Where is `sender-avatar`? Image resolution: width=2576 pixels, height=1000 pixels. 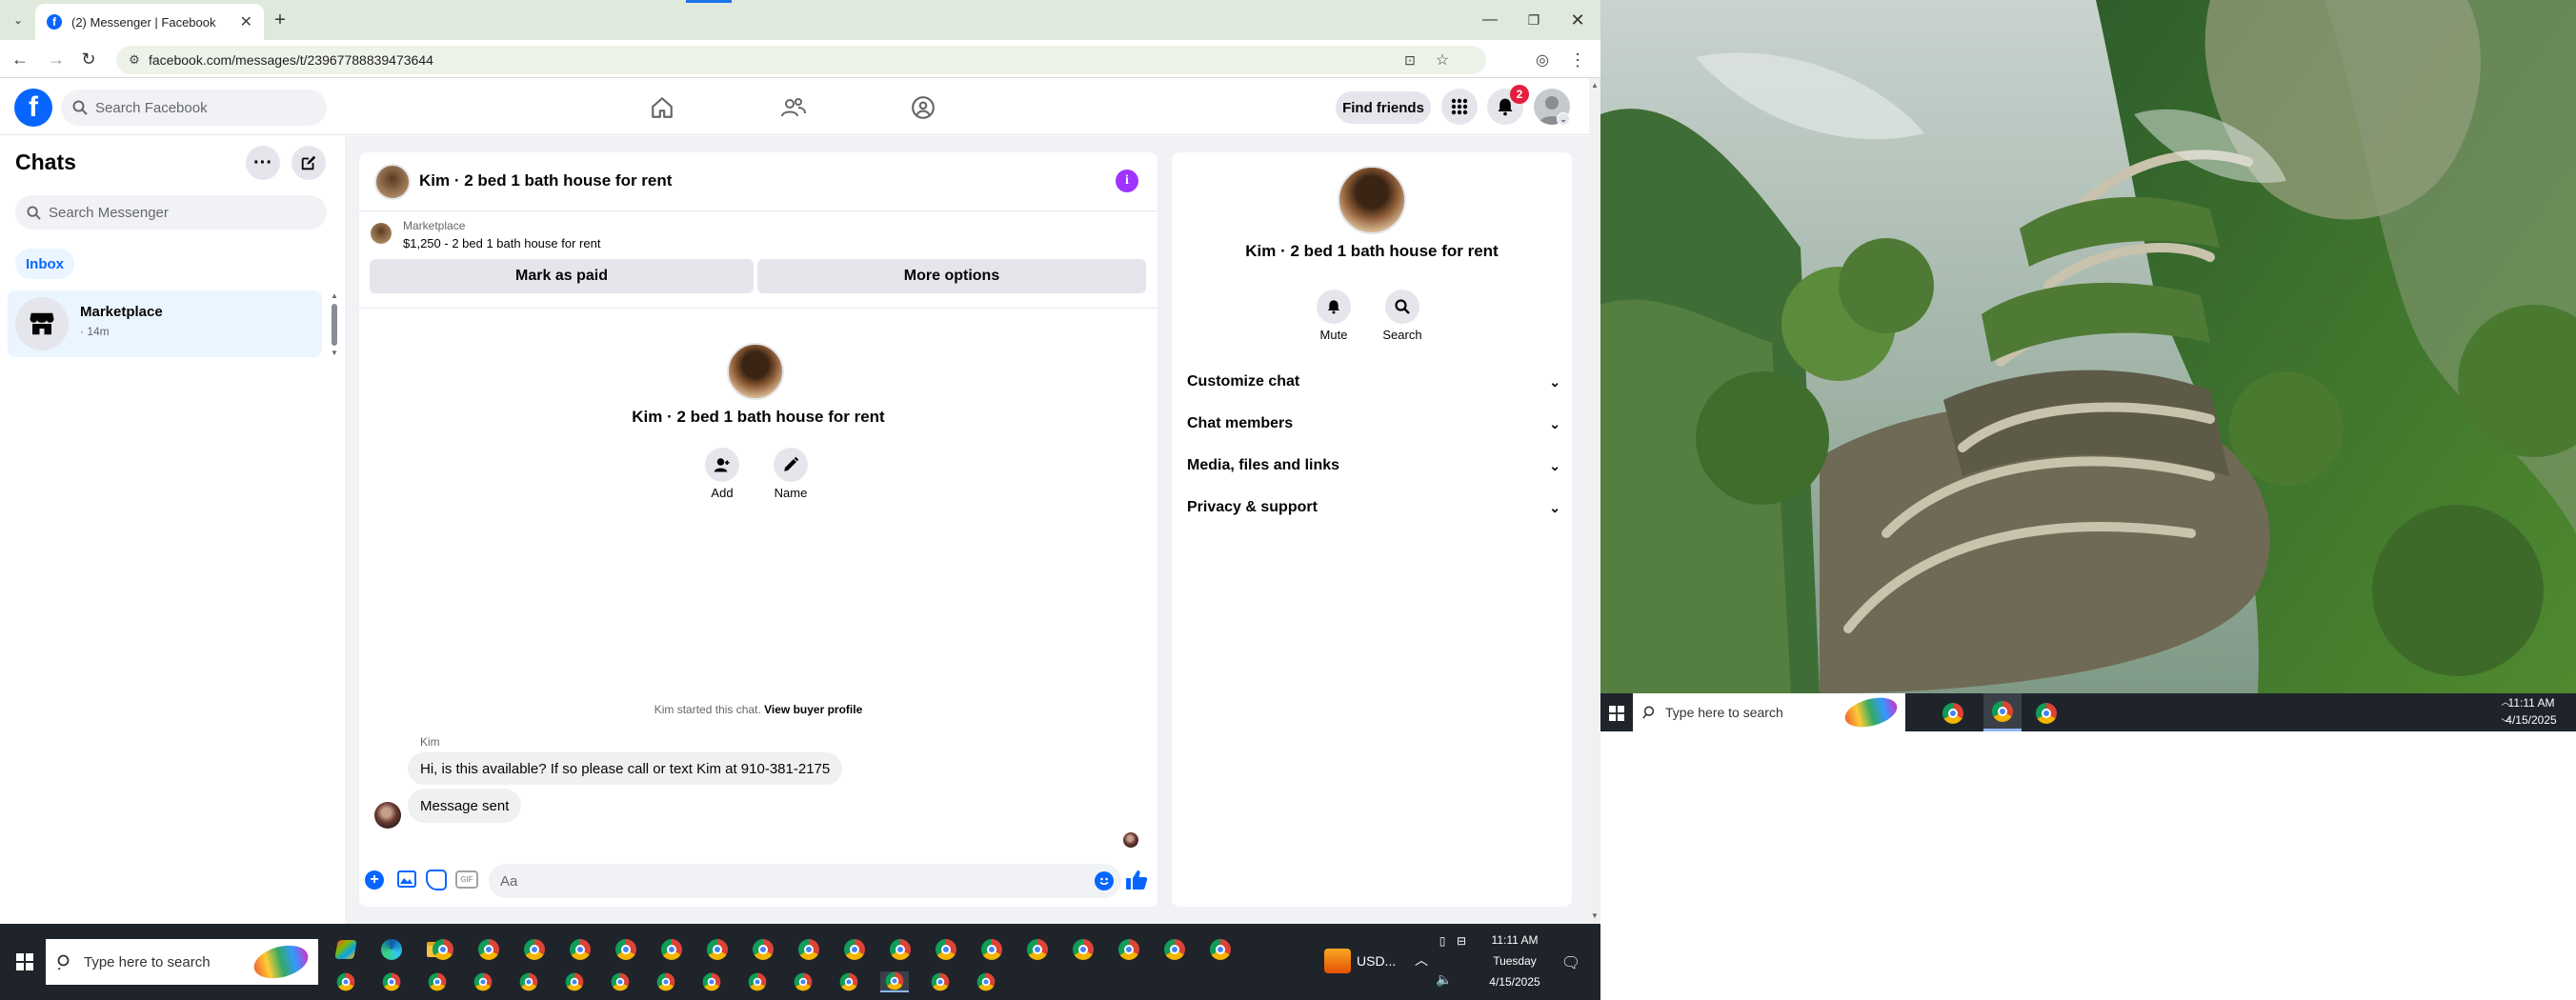
sender-avatar is located at coordinates (387, 815).